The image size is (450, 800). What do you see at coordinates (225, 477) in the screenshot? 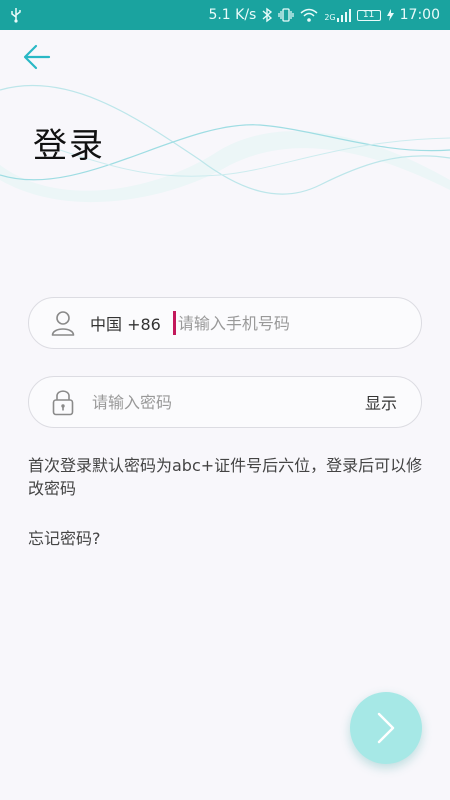
I see `default-password-notice: 首次登录默认密码为abc+证件号后六位，登录后可以修改密码` at bounding box center [225, 477].